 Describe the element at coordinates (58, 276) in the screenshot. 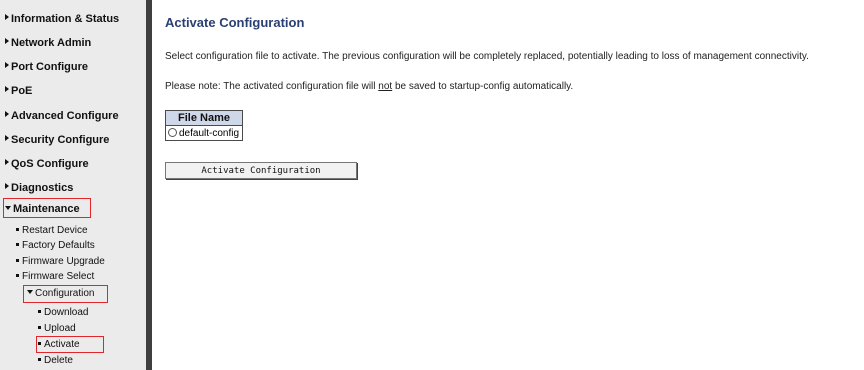

I see `sidebar-subitem-label: Firmware Select` at that location.